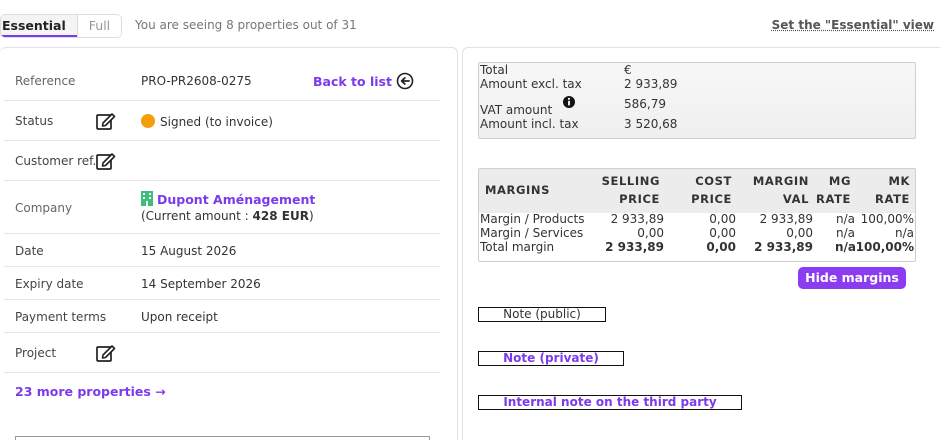  What do you see at coordinates (189, 251) in the screenshot?
I see `field-value-date: 15 August 2026` at bounding box center [189, 251].